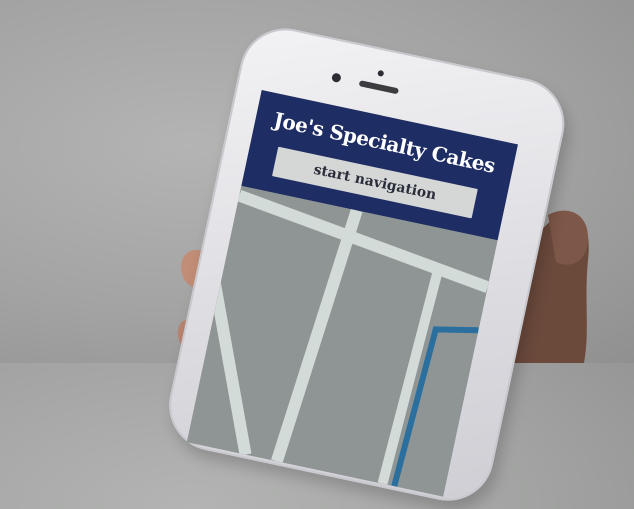 The image size is (634, 509). I want to click on proximity-sensor, so click(381, 73).